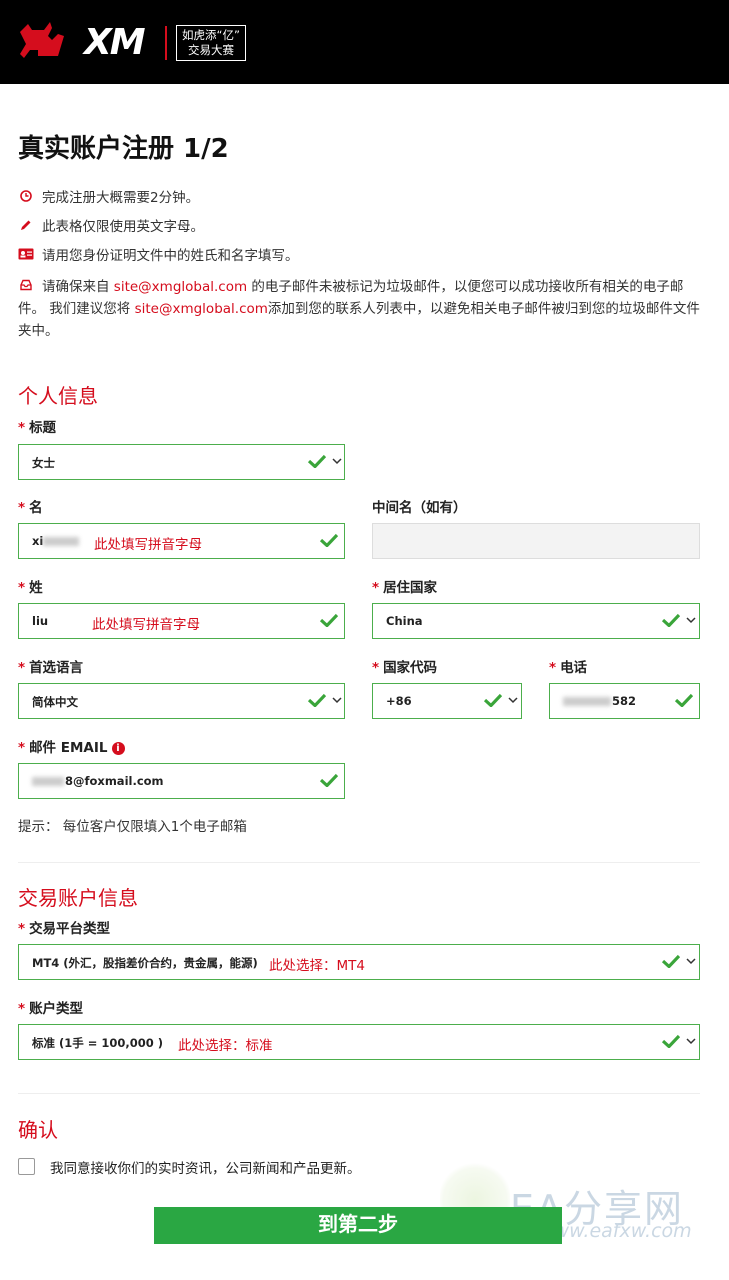  Describe the element at coordinates (98, 1043) in the screenshot. I see `account-type-value: 标准 (1手 = 100,000 )` at that location.